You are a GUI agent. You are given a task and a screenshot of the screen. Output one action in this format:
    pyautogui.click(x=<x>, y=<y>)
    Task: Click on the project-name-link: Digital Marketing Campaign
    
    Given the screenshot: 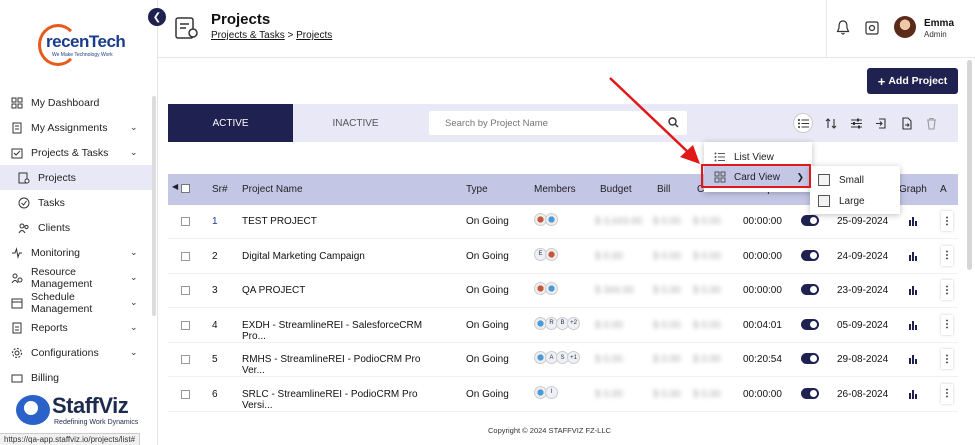 What is the action you would take?
    pyautogui.click(x=342, y=256)
    